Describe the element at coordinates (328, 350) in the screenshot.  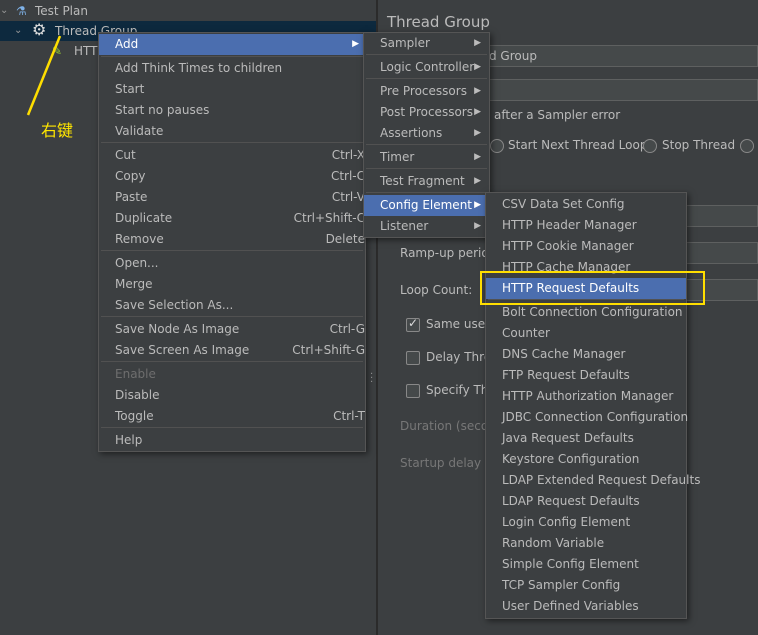
I see `shortcut-label: Ctrl+Shift-G` at that location.